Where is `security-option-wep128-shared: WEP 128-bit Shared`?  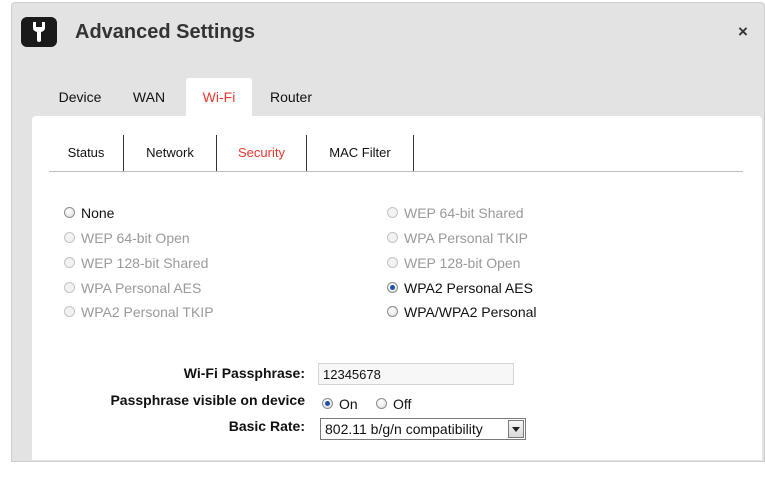
security-option-wep128-shared: WEP 128-bit Shared is located at coordinates (136, 262).